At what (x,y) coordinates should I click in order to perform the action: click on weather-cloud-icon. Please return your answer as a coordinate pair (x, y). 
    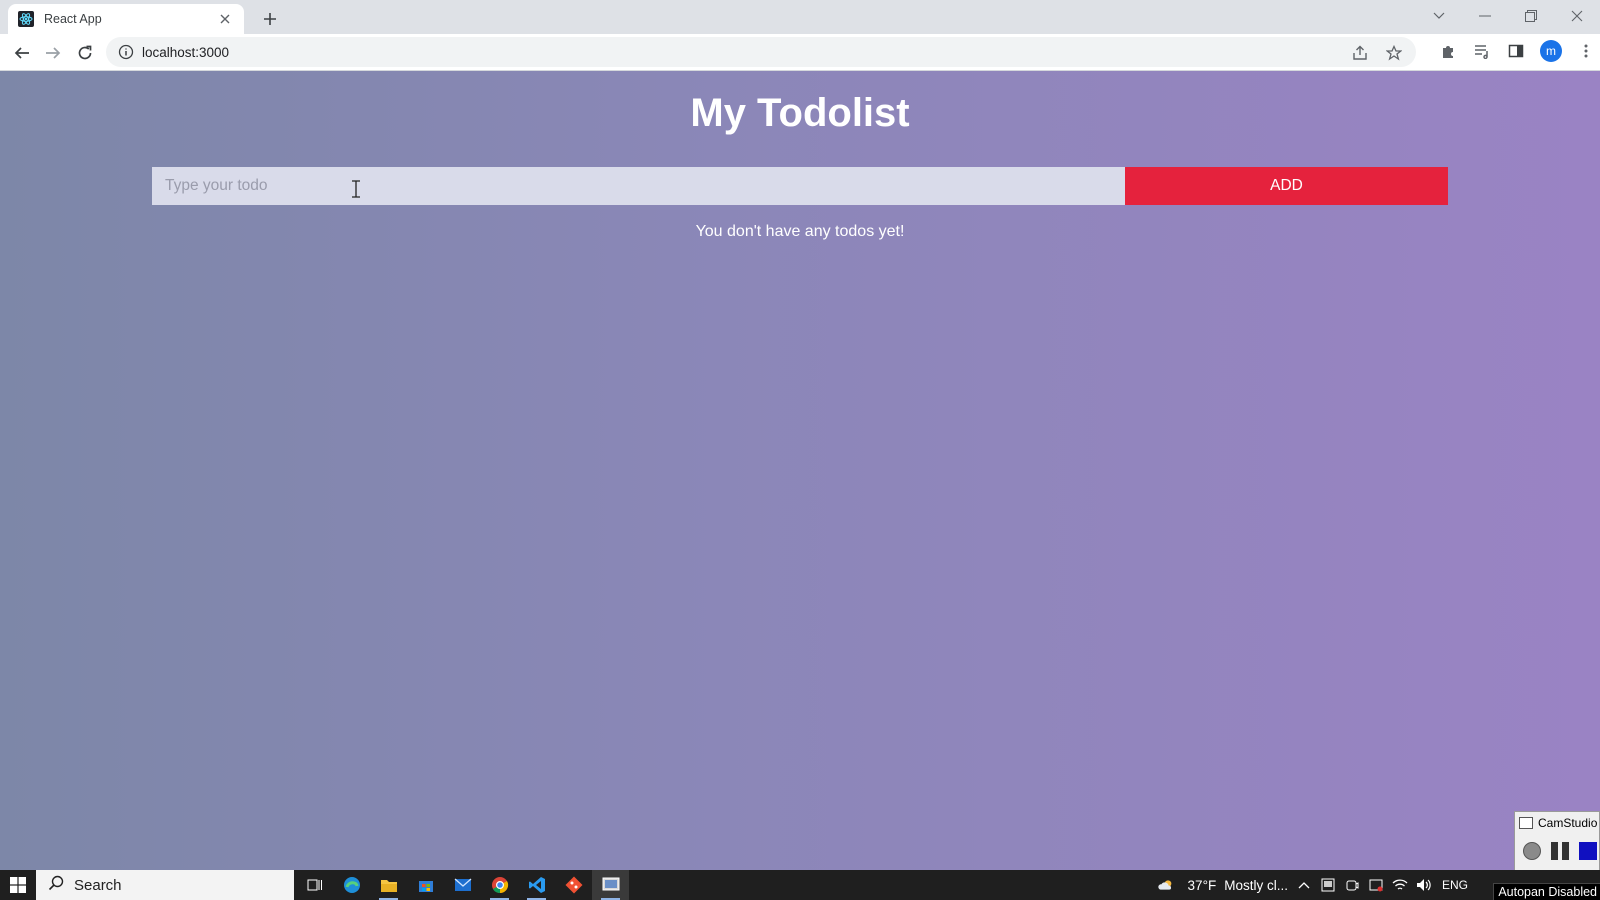
    Looking at the image, I should click on (1165, 885).